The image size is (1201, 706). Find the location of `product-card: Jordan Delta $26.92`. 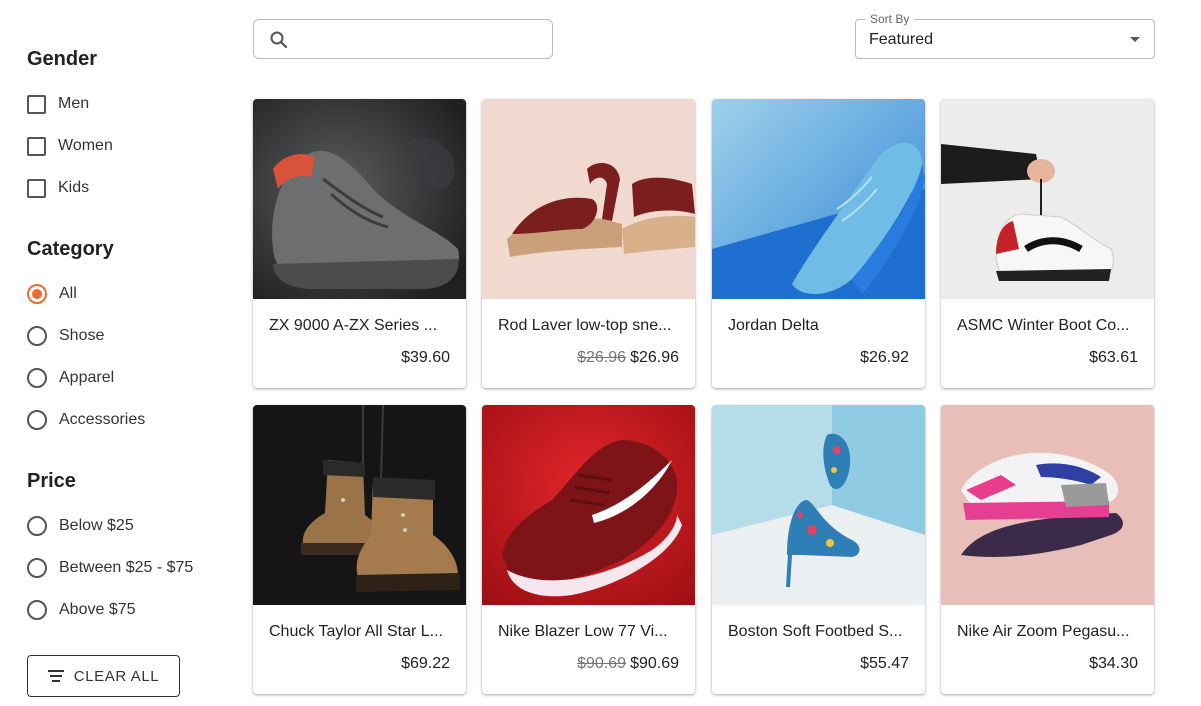

product-card: Jordan Delta $26.92 is located at coordinates (818, 243).